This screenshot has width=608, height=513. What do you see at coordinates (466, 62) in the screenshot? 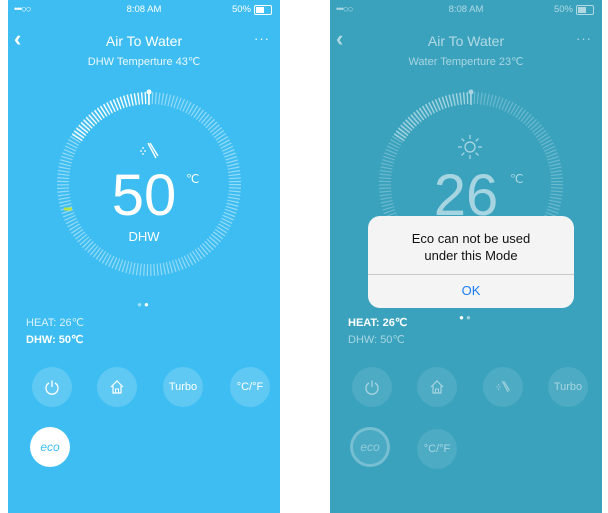
I see `water-temperature-subtitle: Water Temperture 23℃` at bounding box center [466, 62].